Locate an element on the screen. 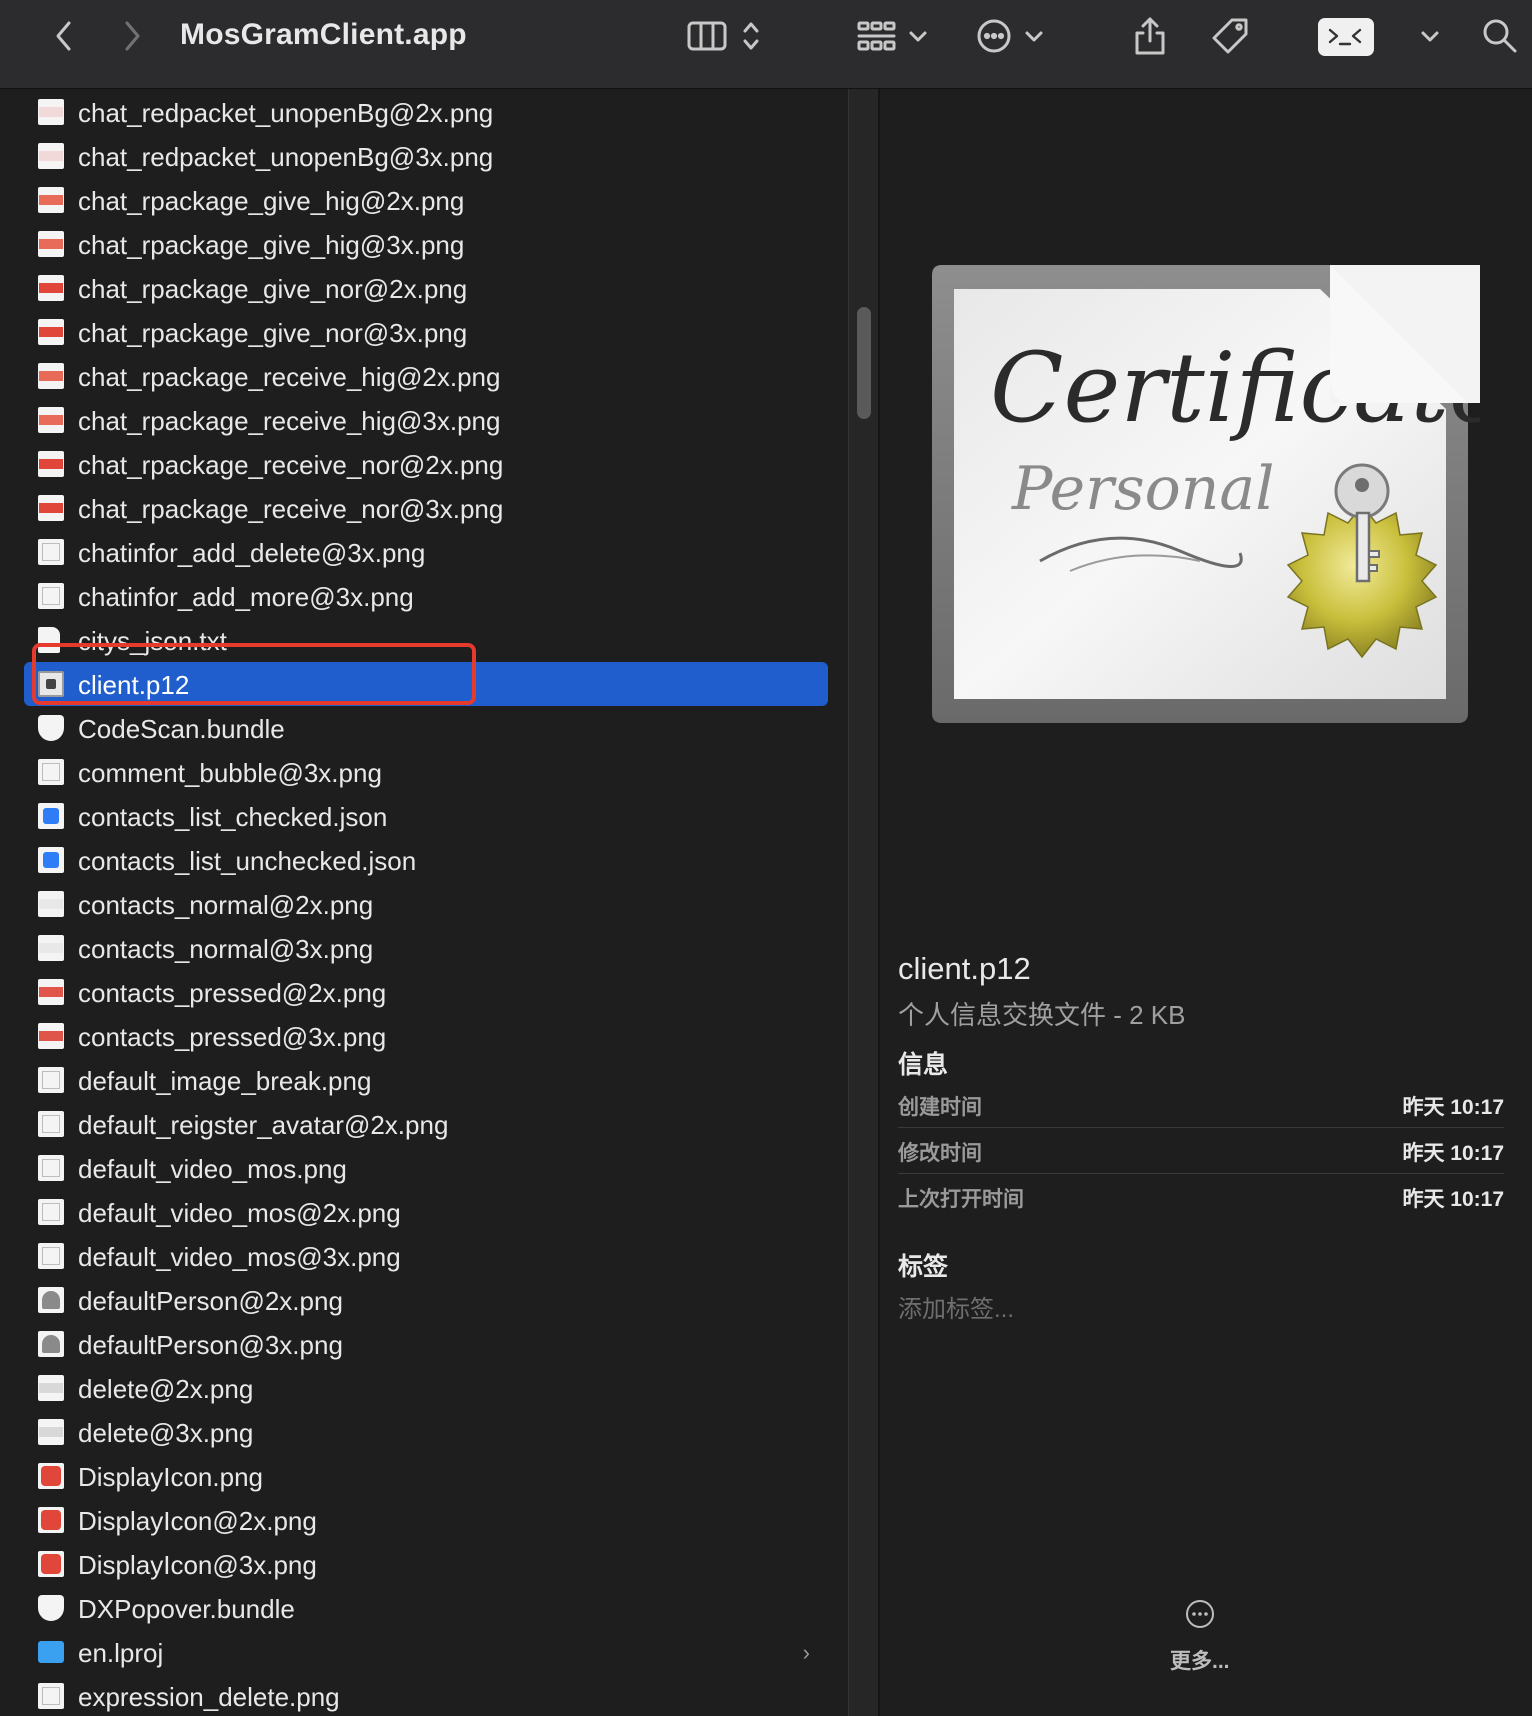  file-row: default_image_break.png is located at coordinates (426, 1080).